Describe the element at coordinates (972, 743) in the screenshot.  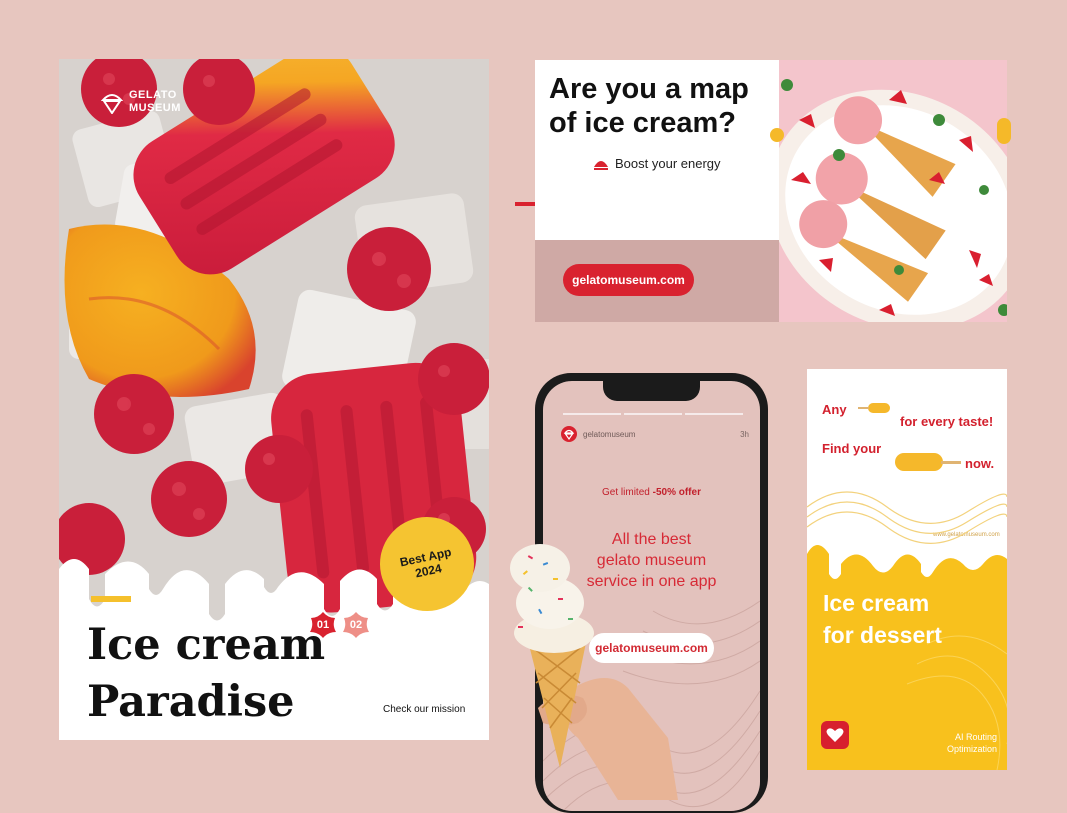
I see `ai-routing-text: AI Routing Optimization` at that location.